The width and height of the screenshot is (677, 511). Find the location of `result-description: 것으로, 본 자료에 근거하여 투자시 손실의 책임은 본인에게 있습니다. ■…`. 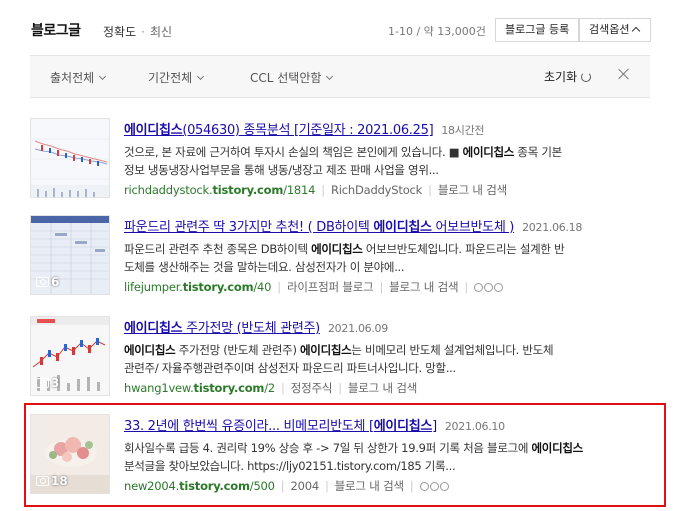

result-description: 것으로, 본 자료에 근거하여 투자시 손실의 책임은 본인에게 있습니다. ■… is located at coordinates (343, 161).